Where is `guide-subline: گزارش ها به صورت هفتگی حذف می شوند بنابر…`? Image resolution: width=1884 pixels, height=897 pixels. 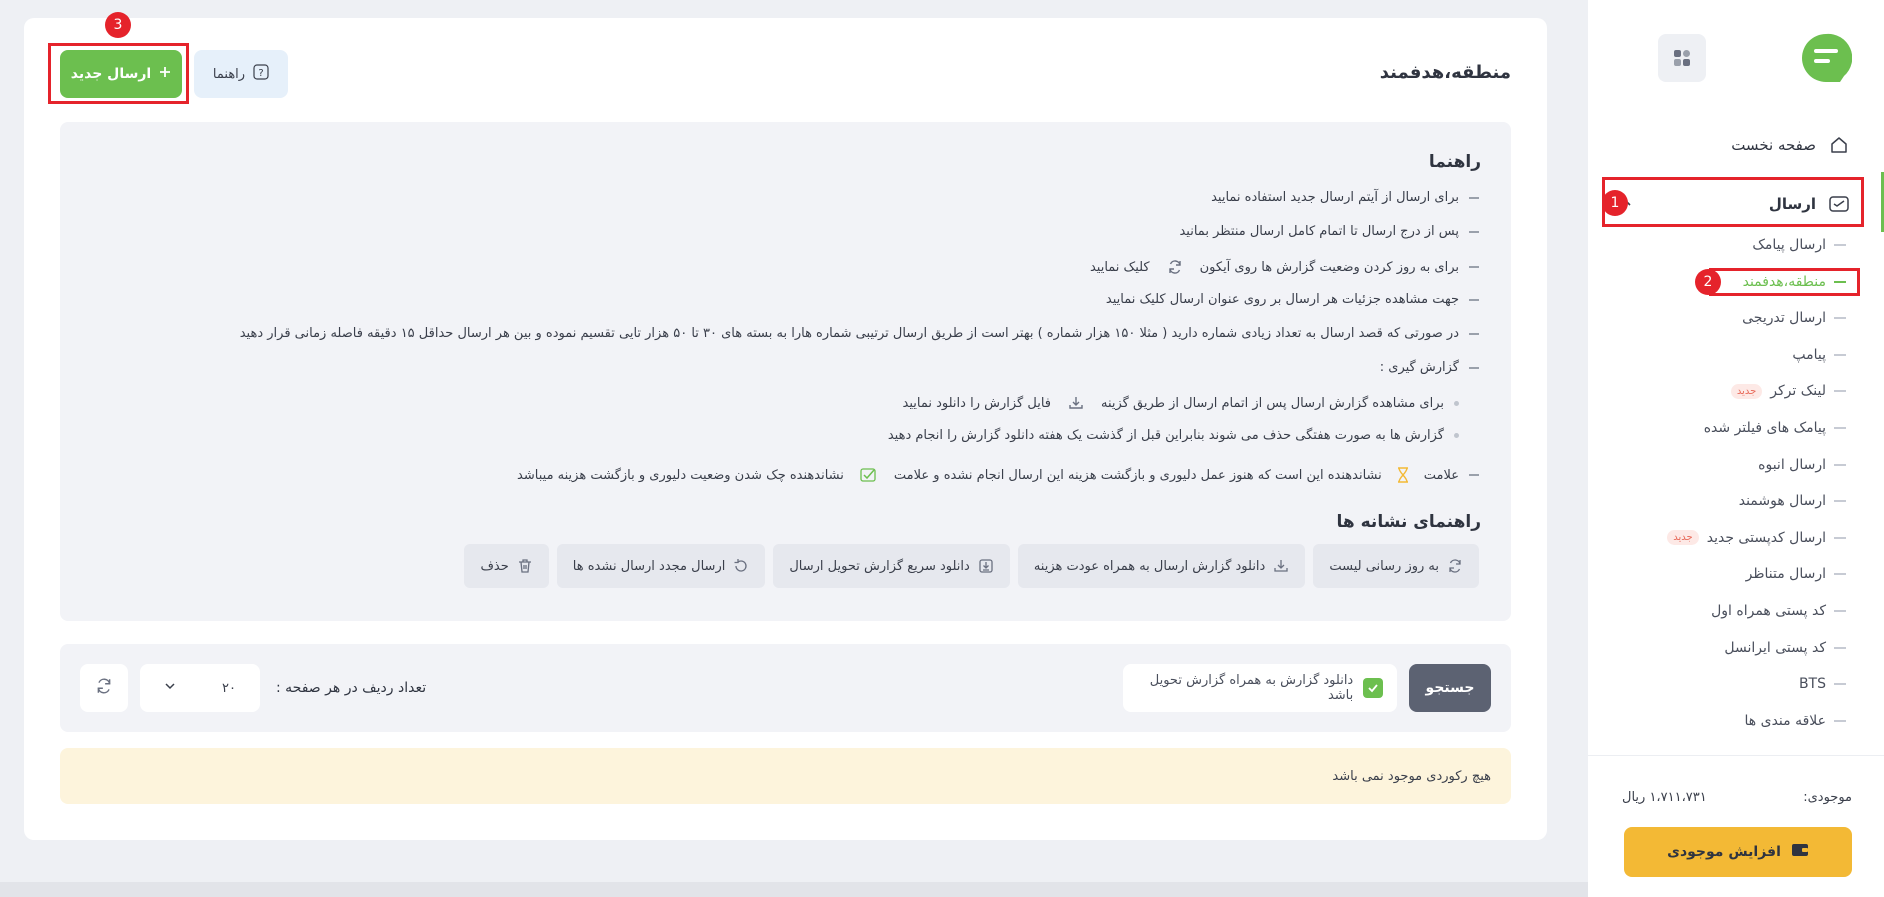
guide-subline: گزارش ها به صورت هفتگی حذف می شوند بنابر… is located at coordinates (1173, 435).